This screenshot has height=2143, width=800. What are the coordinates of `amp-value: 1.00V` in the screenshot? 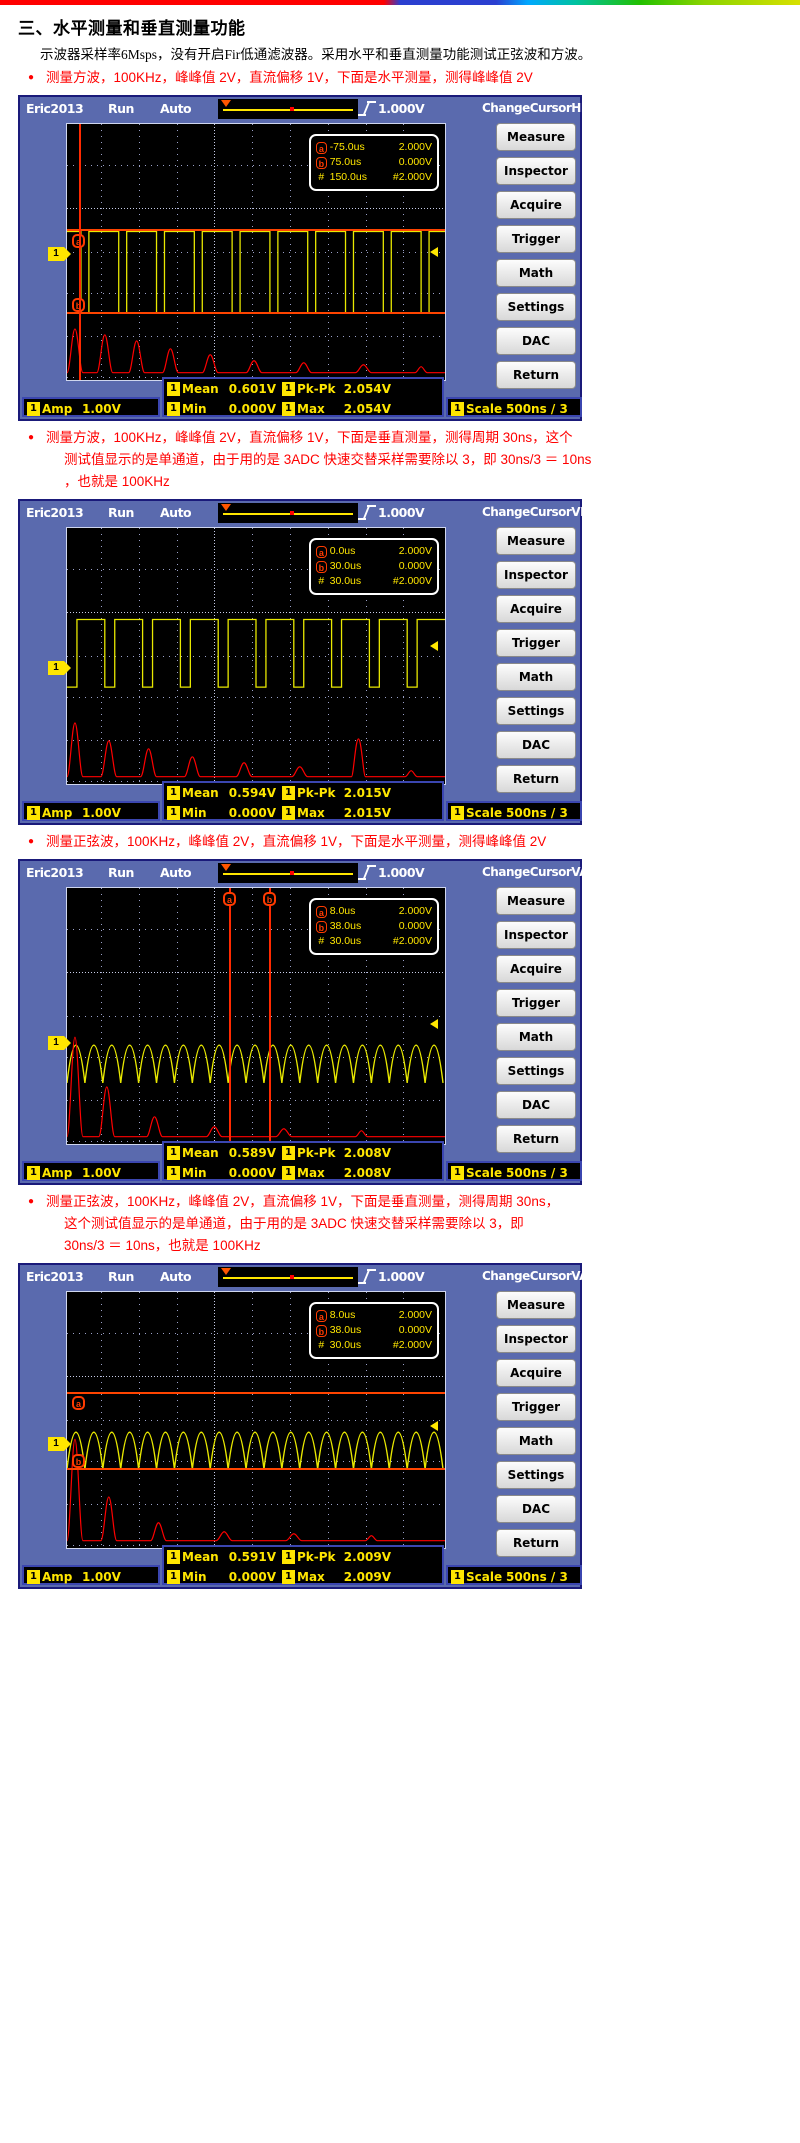 It's located at (101, 813).